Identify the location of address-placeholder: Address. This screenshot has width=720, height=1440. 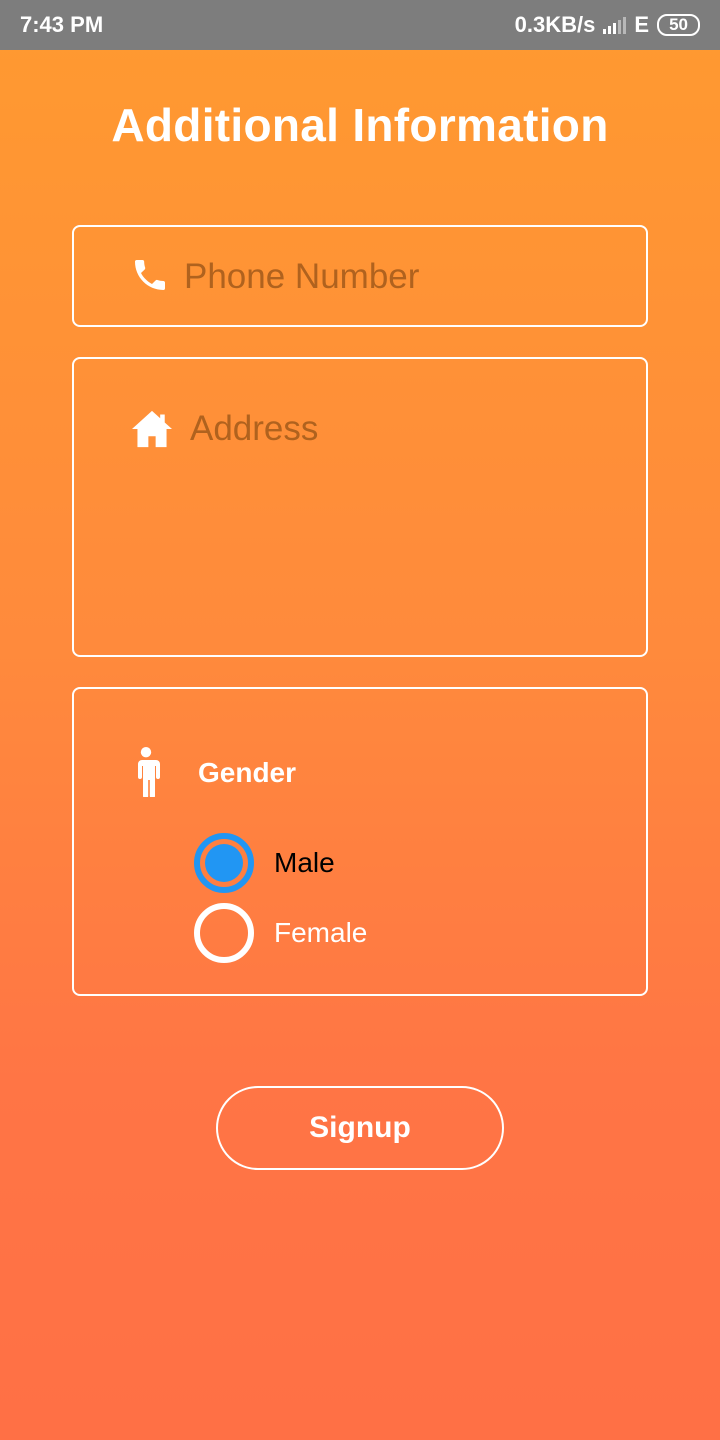
(254, 428).